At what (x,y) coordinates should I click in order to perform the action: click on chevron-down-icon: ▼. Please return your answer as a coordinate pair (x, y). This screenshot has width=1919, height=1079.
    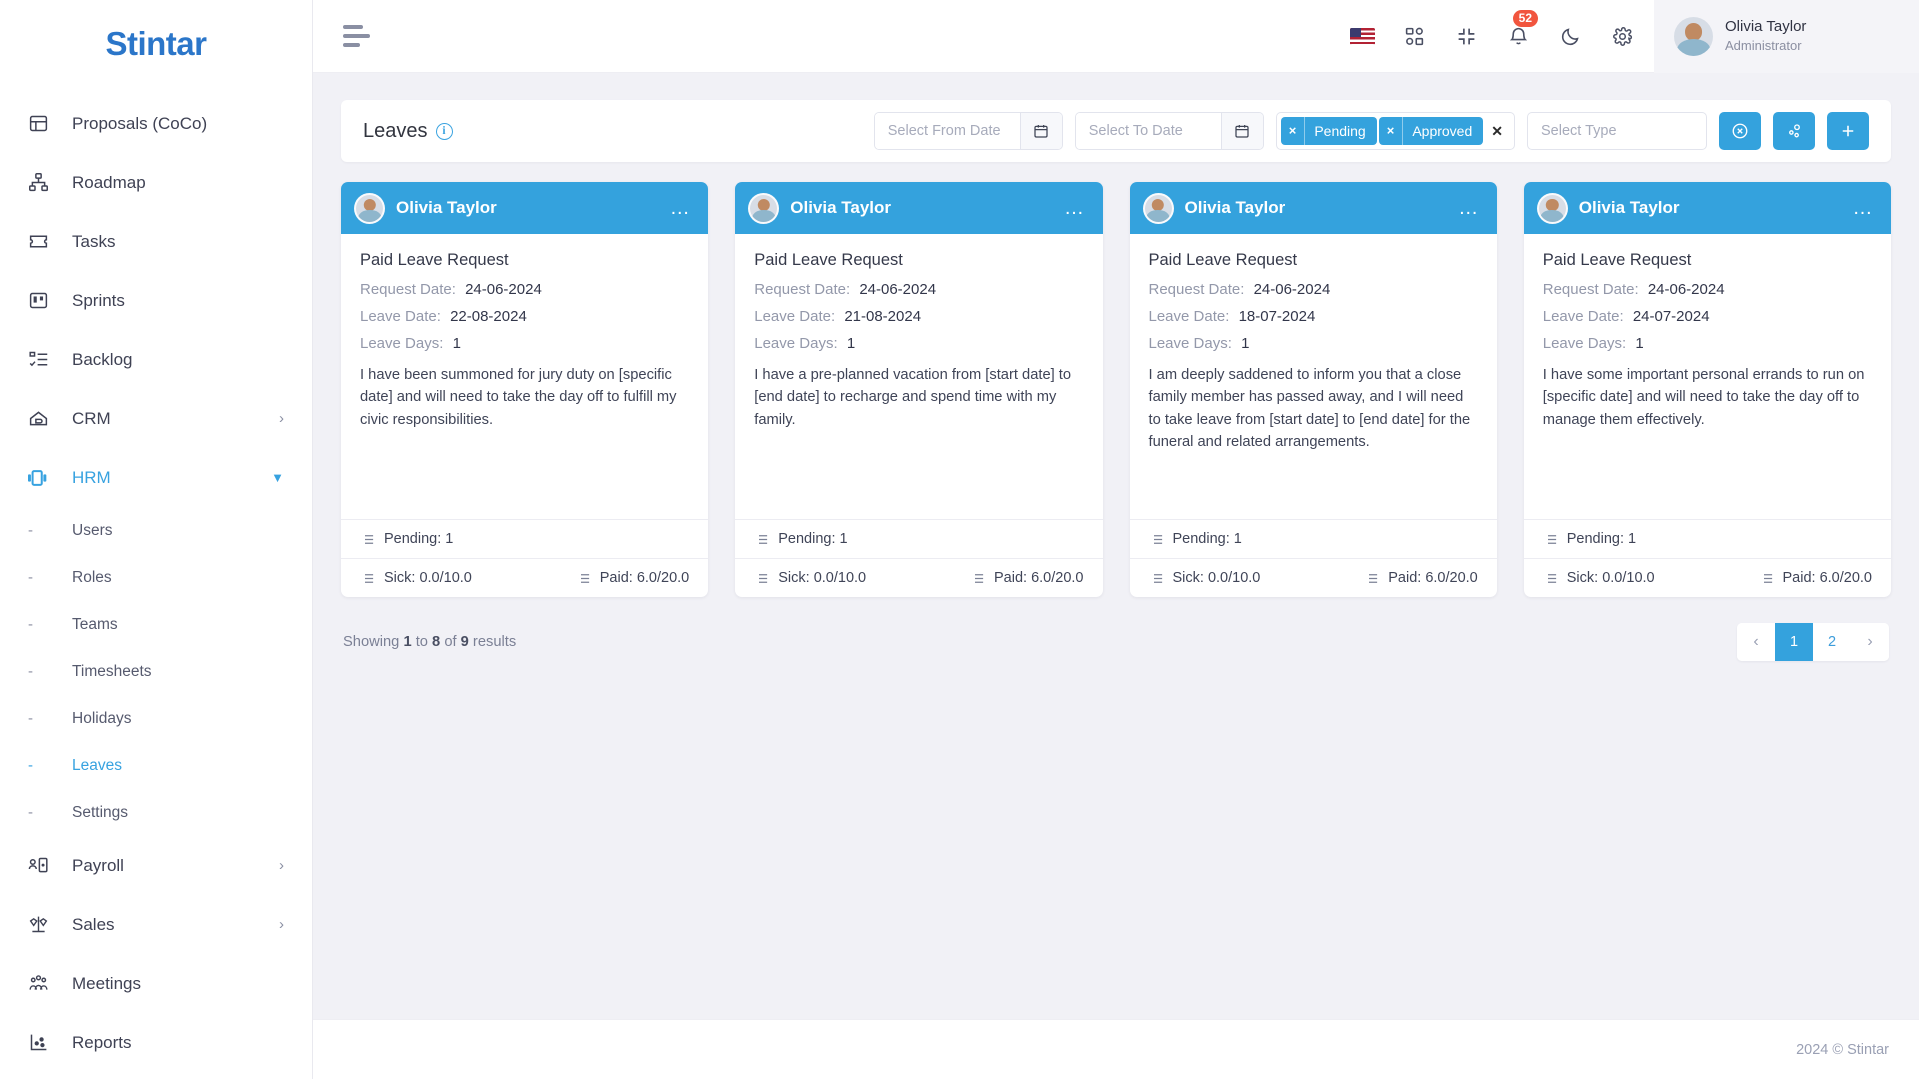
    Looking at the image, I should click on (277, 477).